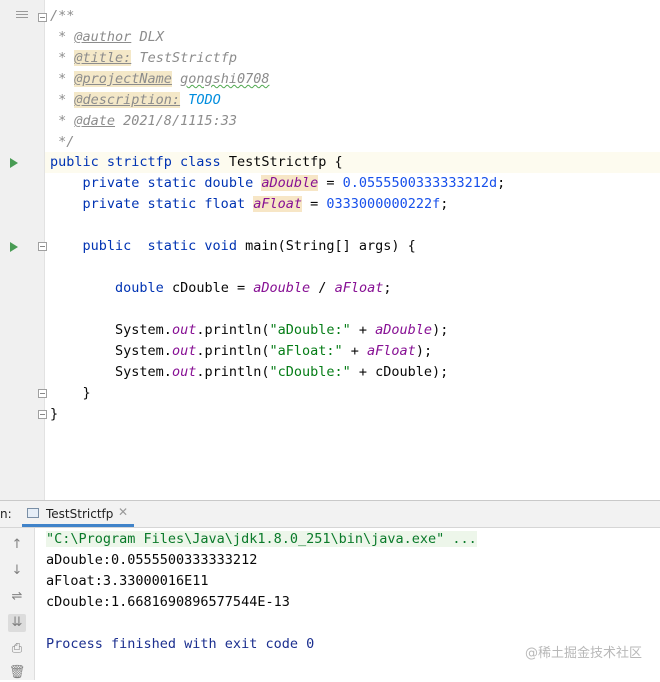  What do you see at coordinates (285, 162) in the screenshot?
I see `class-name: TestStrictfp {` at bounding box center [285, 162].